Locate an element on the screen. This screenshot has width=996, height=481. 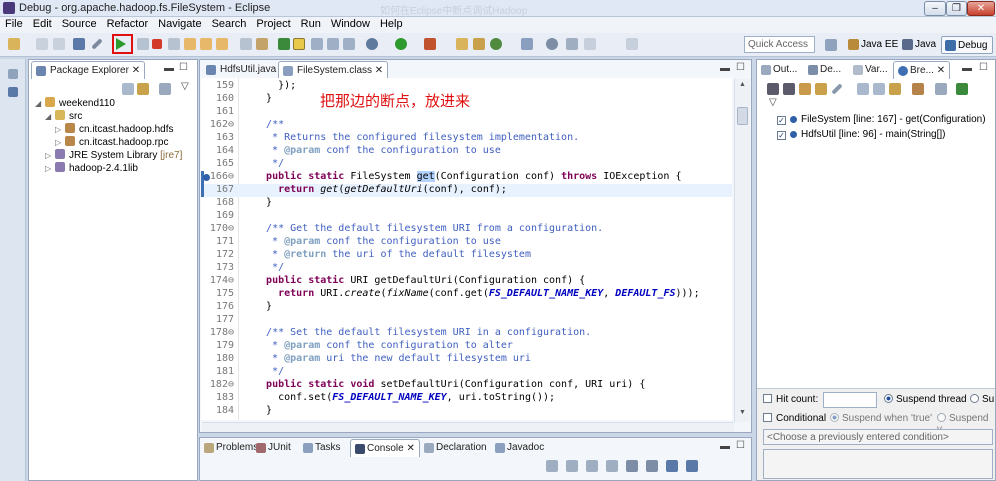
toggle-highlight-icon is located at coordinates (299, 44).